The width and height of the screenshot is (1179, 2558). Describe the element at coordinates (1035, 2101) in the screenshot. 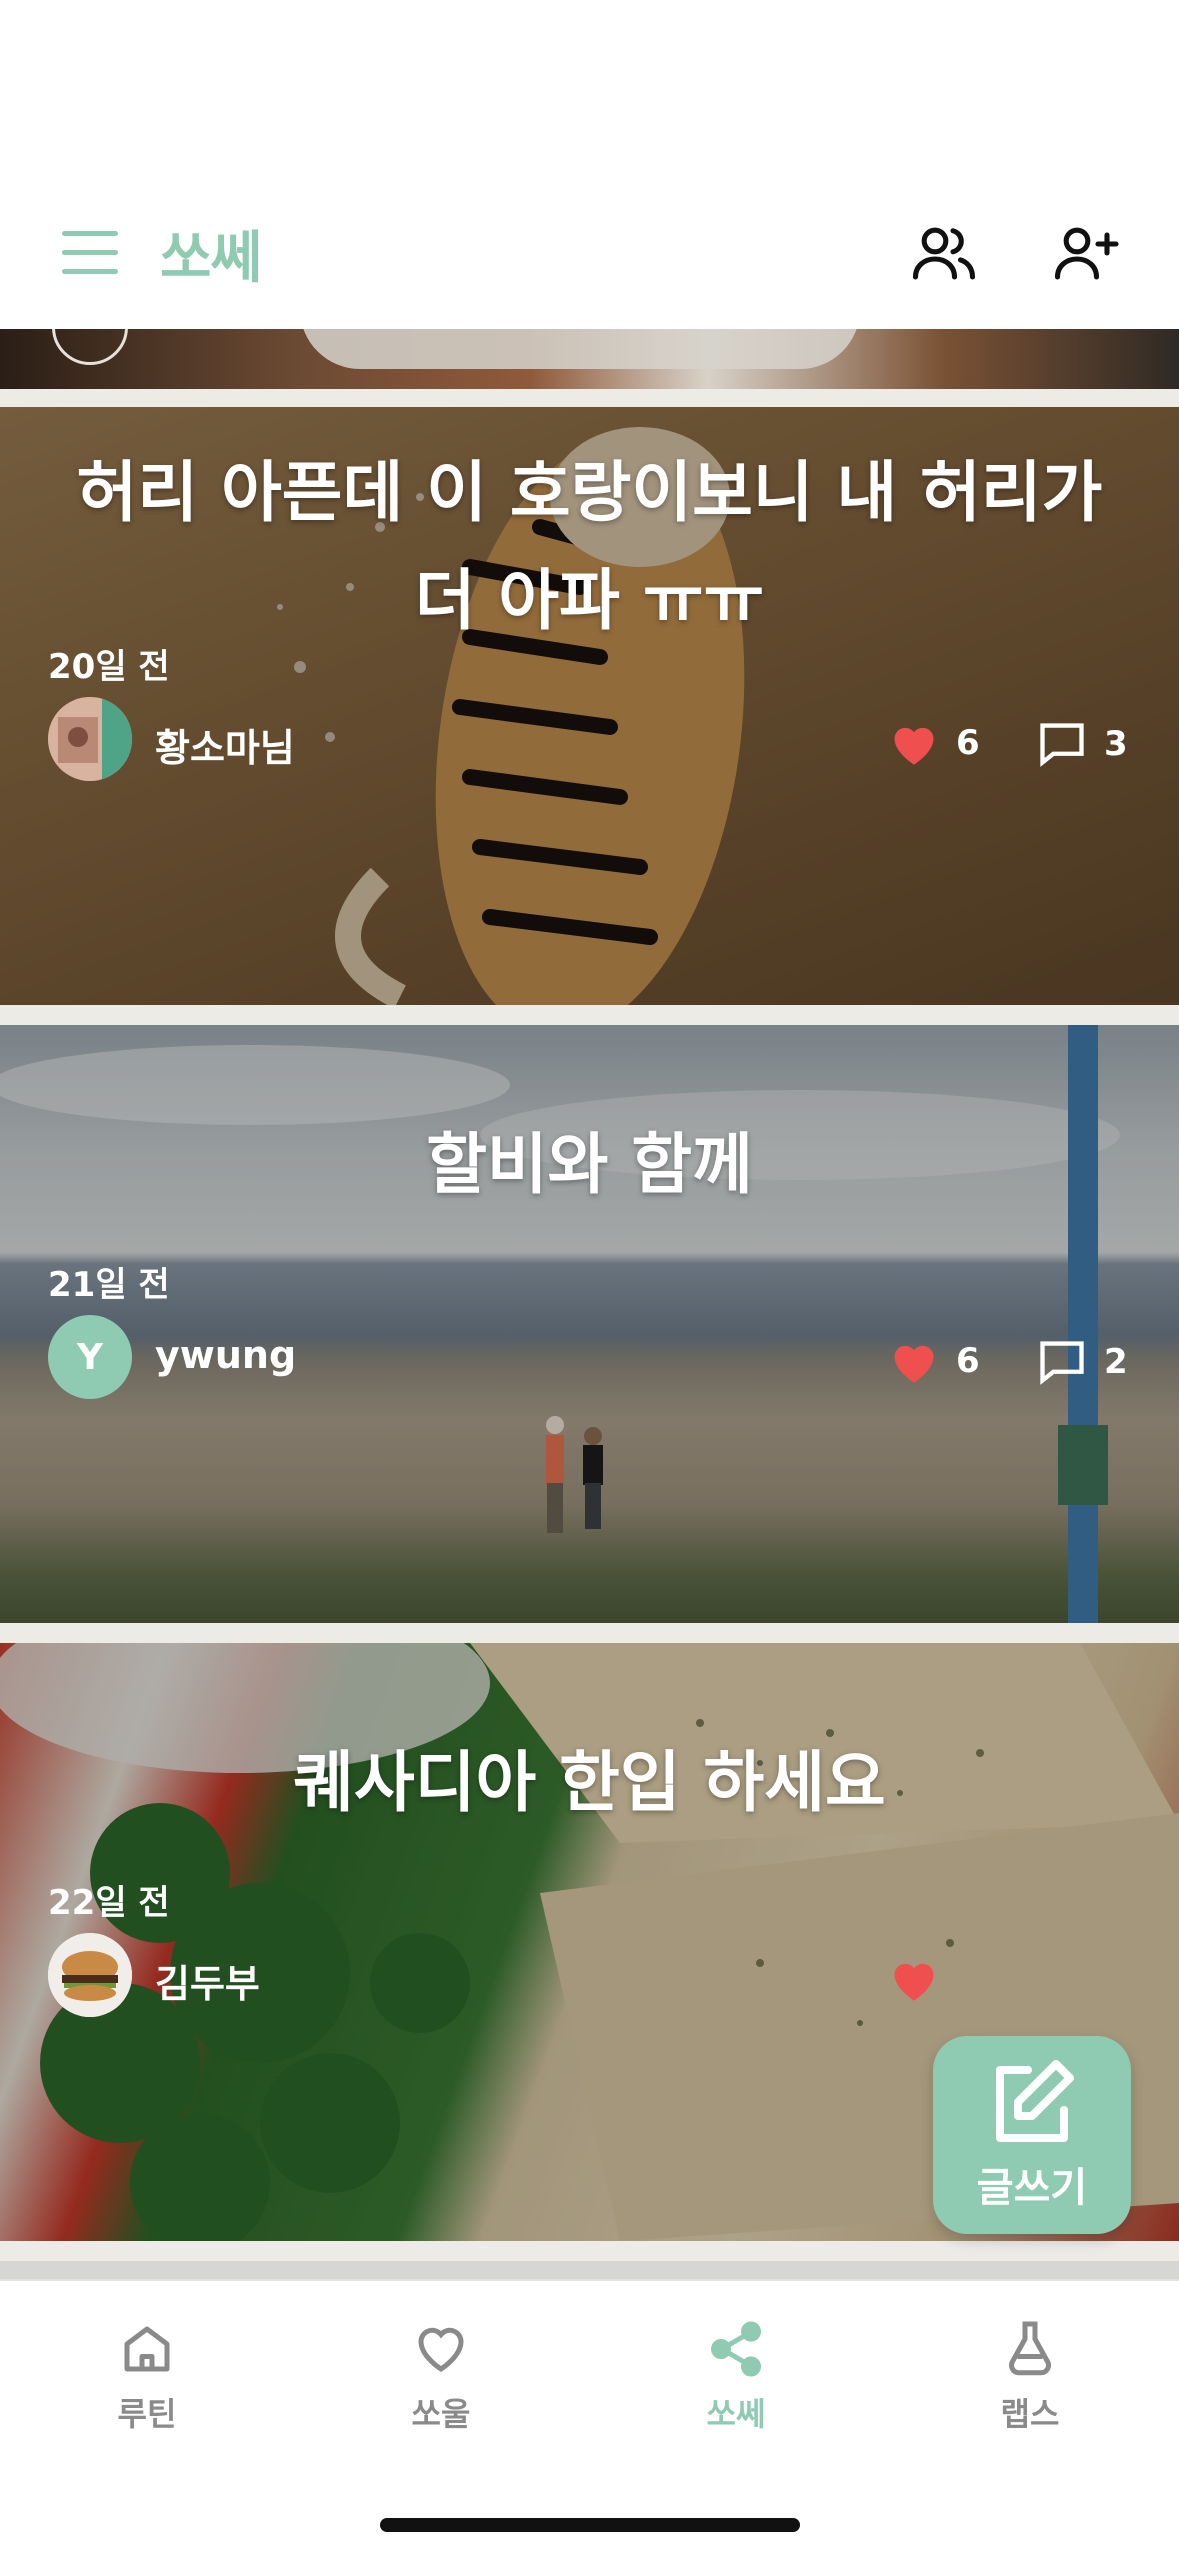

I see `edit-icon` at that location.